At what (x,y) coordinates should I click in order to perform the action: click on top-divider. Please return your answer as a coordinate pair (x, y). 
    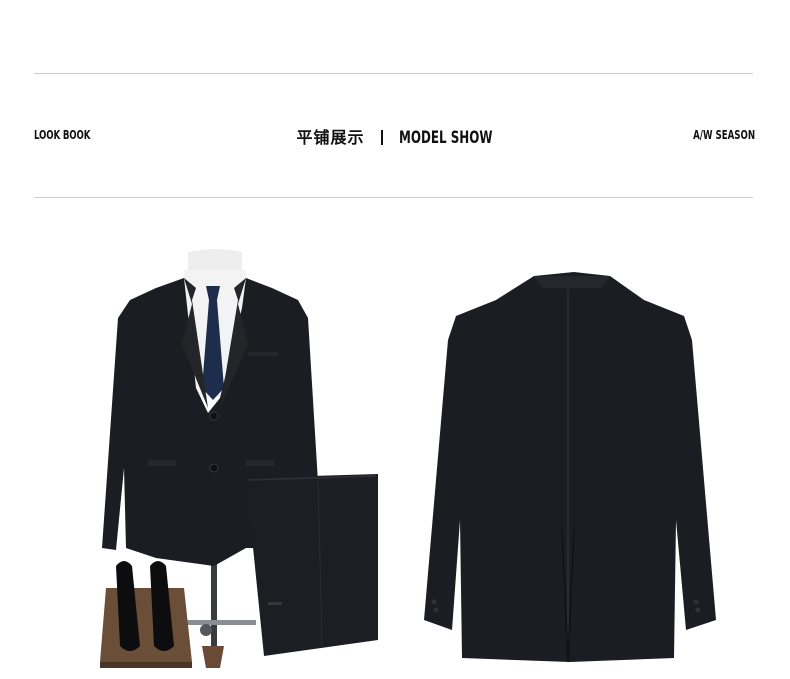
    Looking at the image, I should click on (393, 73).